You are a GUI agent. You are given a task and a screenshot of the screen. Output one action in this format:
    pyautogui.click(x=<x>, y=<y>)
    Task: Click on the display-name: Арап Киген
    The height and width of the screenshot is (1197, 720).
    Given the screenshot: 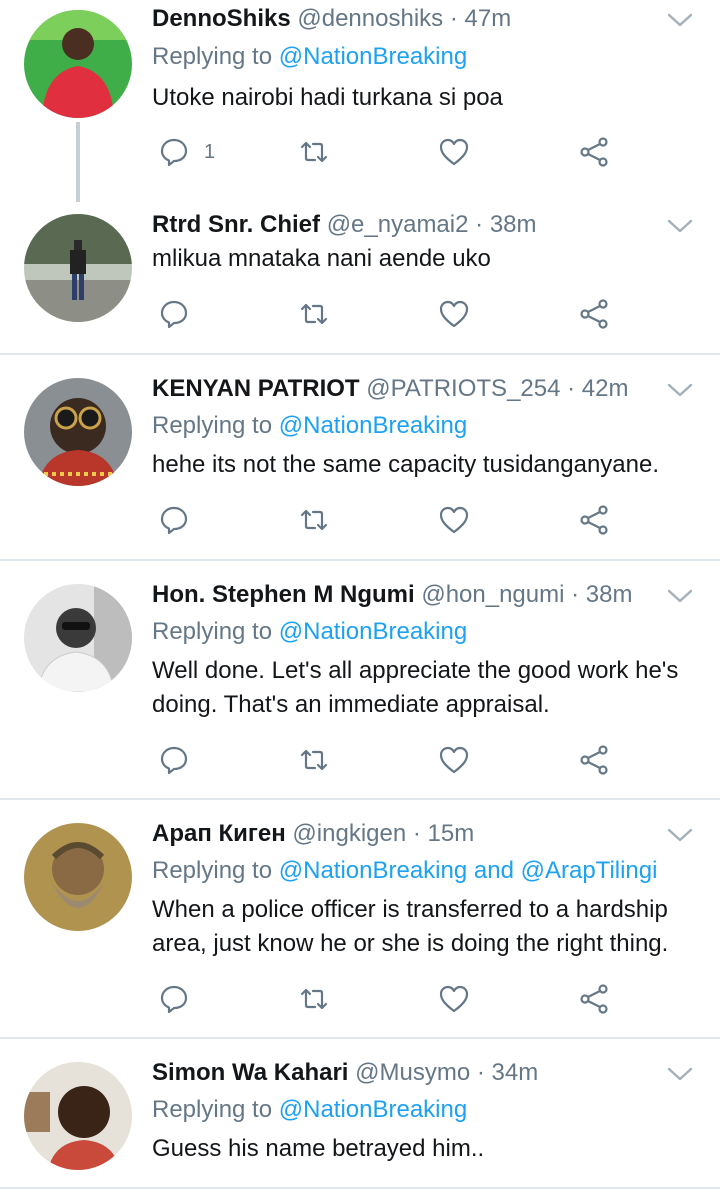 What is the action you would take?
    pyautogui.click(x=219, y=833)
    